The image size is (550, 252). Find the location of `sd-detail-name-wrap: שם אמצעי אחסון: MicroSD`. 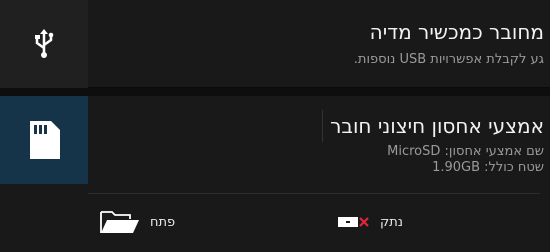

sd-detail-name-wrap: שם אמצעי אחסון: MicroSD is located at coordinates (465, 152).